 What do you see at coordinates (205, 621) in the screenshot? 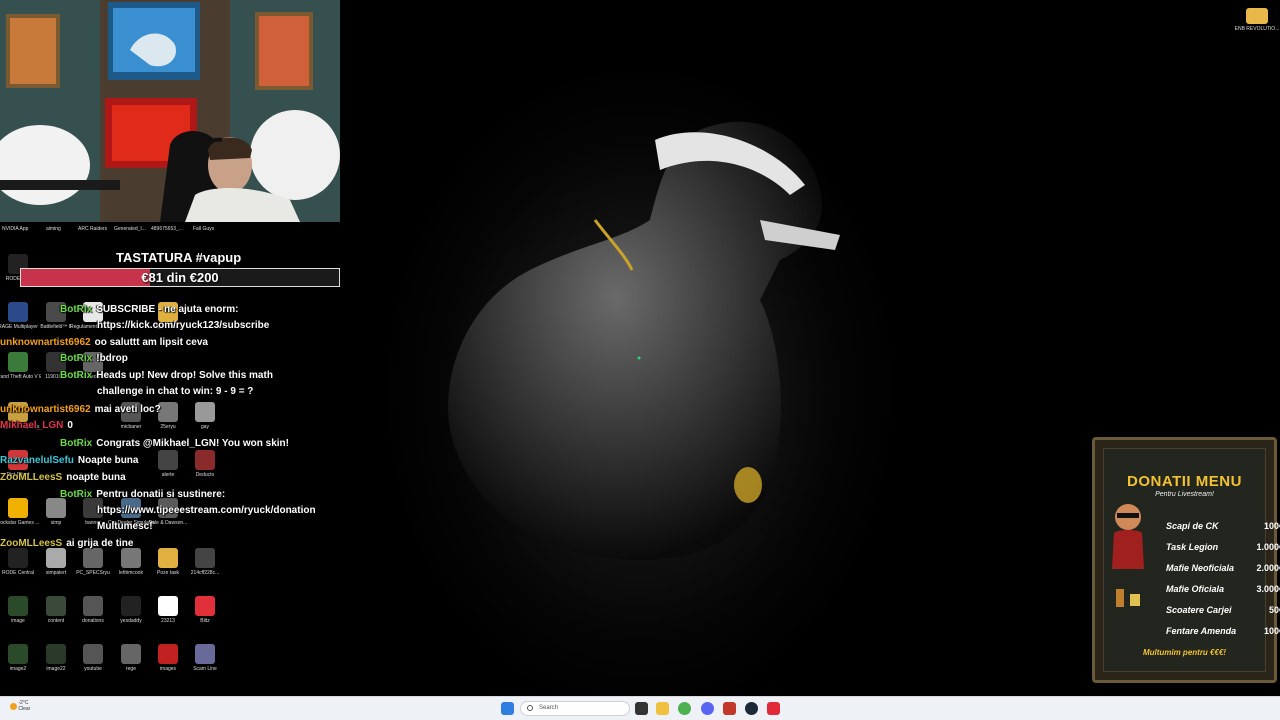
I see `desktop-icon-label: Blitz` at bounding box center [205, 621].